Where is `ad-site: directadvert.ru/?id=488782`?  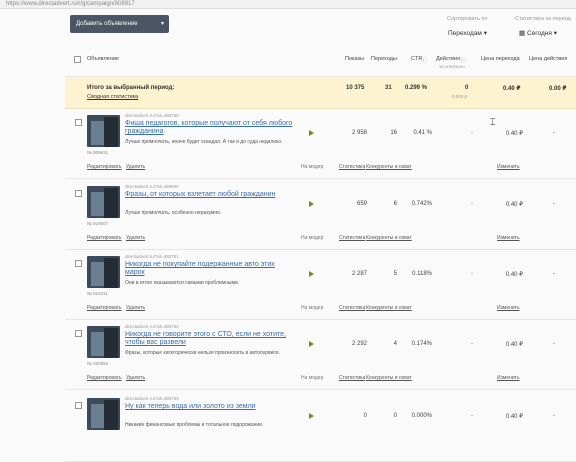 ad-site: directadvert.ru/?id=488782 is located at coordinates (152, 326).